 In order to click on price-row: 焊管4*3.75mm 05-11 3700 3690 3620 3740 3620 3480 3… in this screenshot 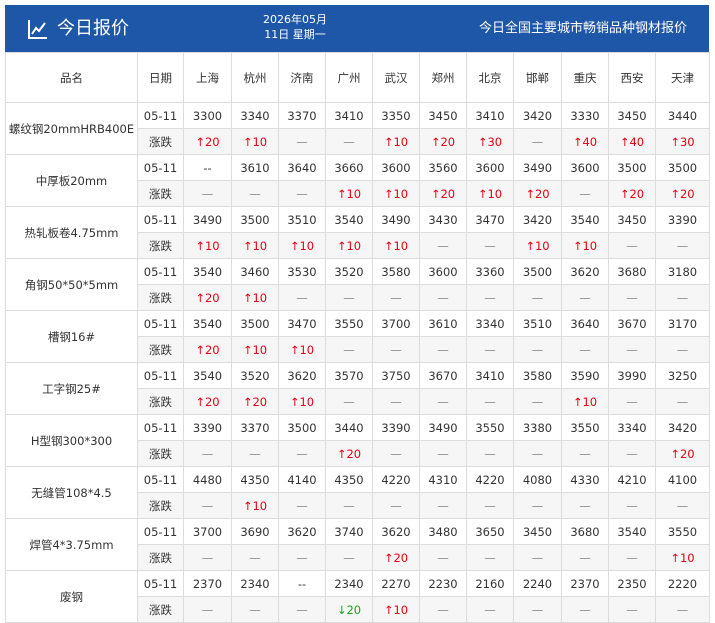, I will do `click(357, 544)`.